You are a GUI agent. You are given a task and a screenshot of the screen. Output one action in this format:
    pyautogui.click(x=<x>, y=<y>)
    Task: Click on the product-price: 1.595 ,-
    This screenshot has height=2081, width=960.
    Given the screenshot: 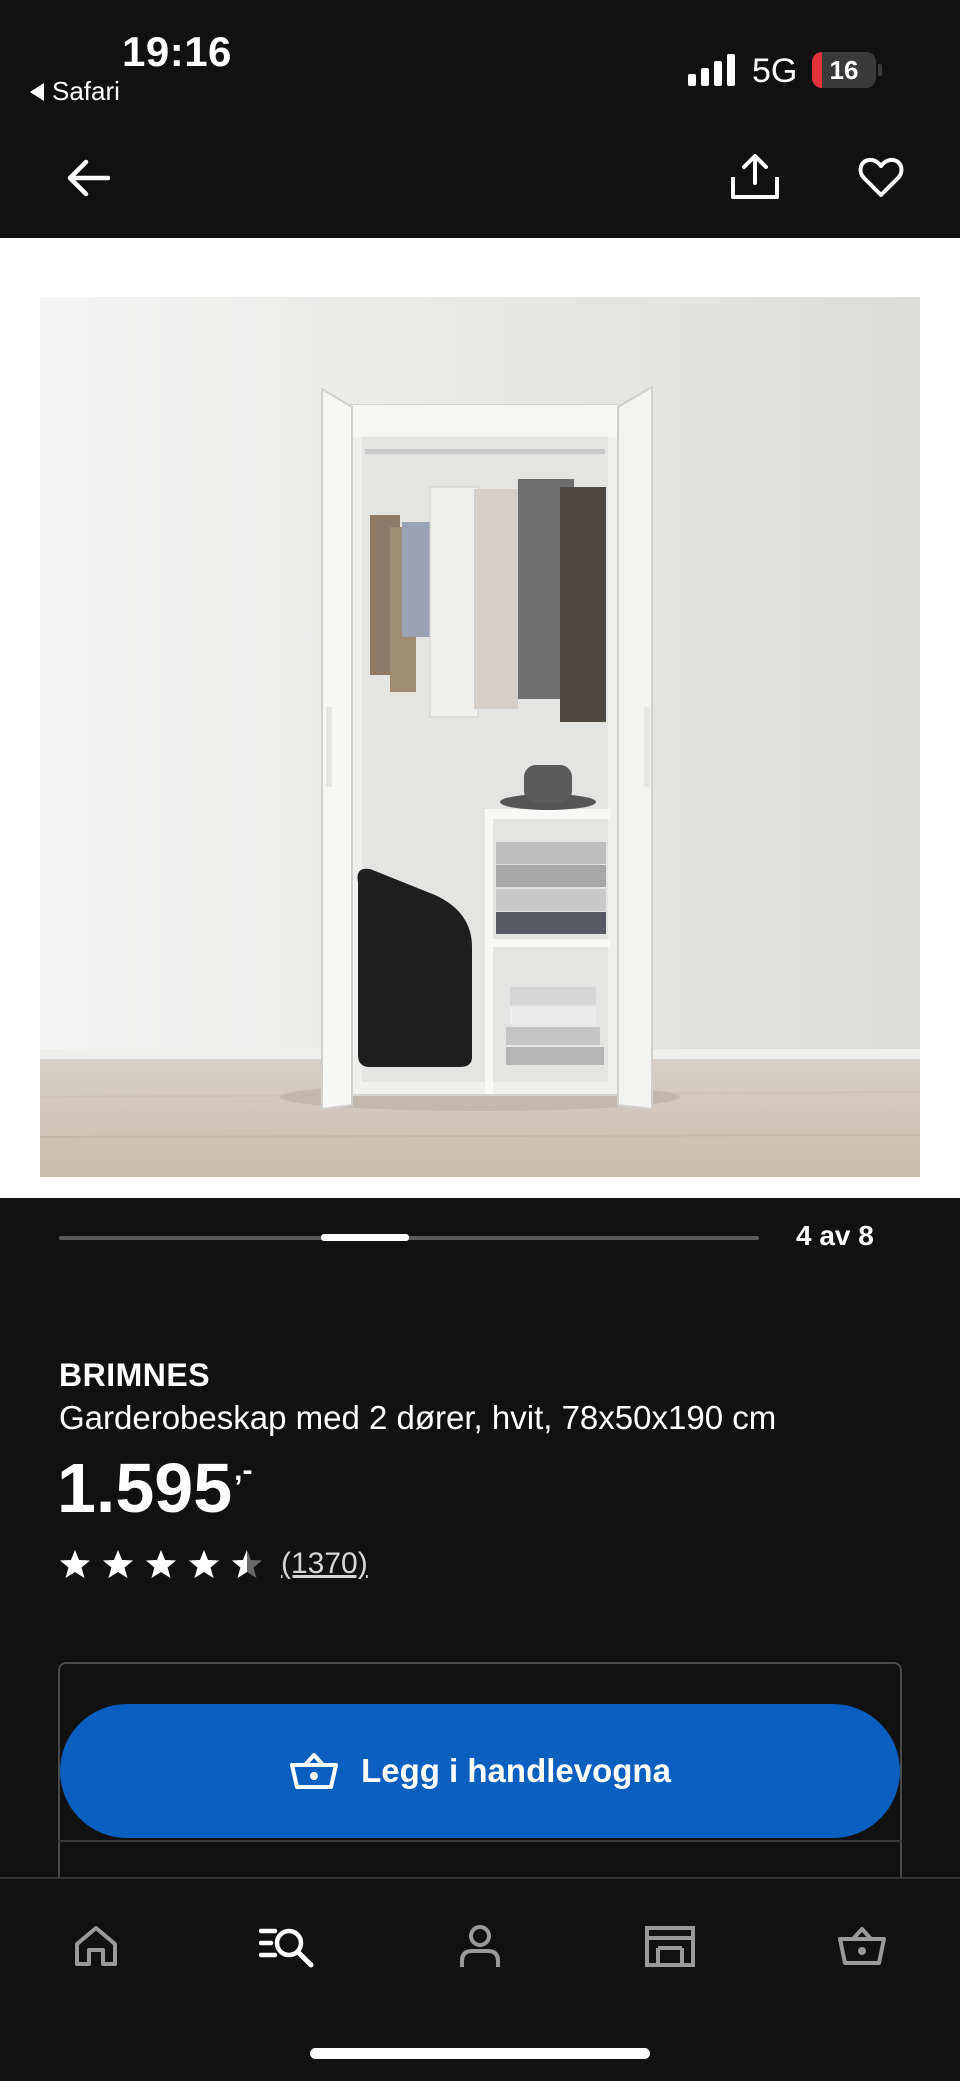 What is the action you would take?
    pyautogui.click(x=155, y=1488)
    